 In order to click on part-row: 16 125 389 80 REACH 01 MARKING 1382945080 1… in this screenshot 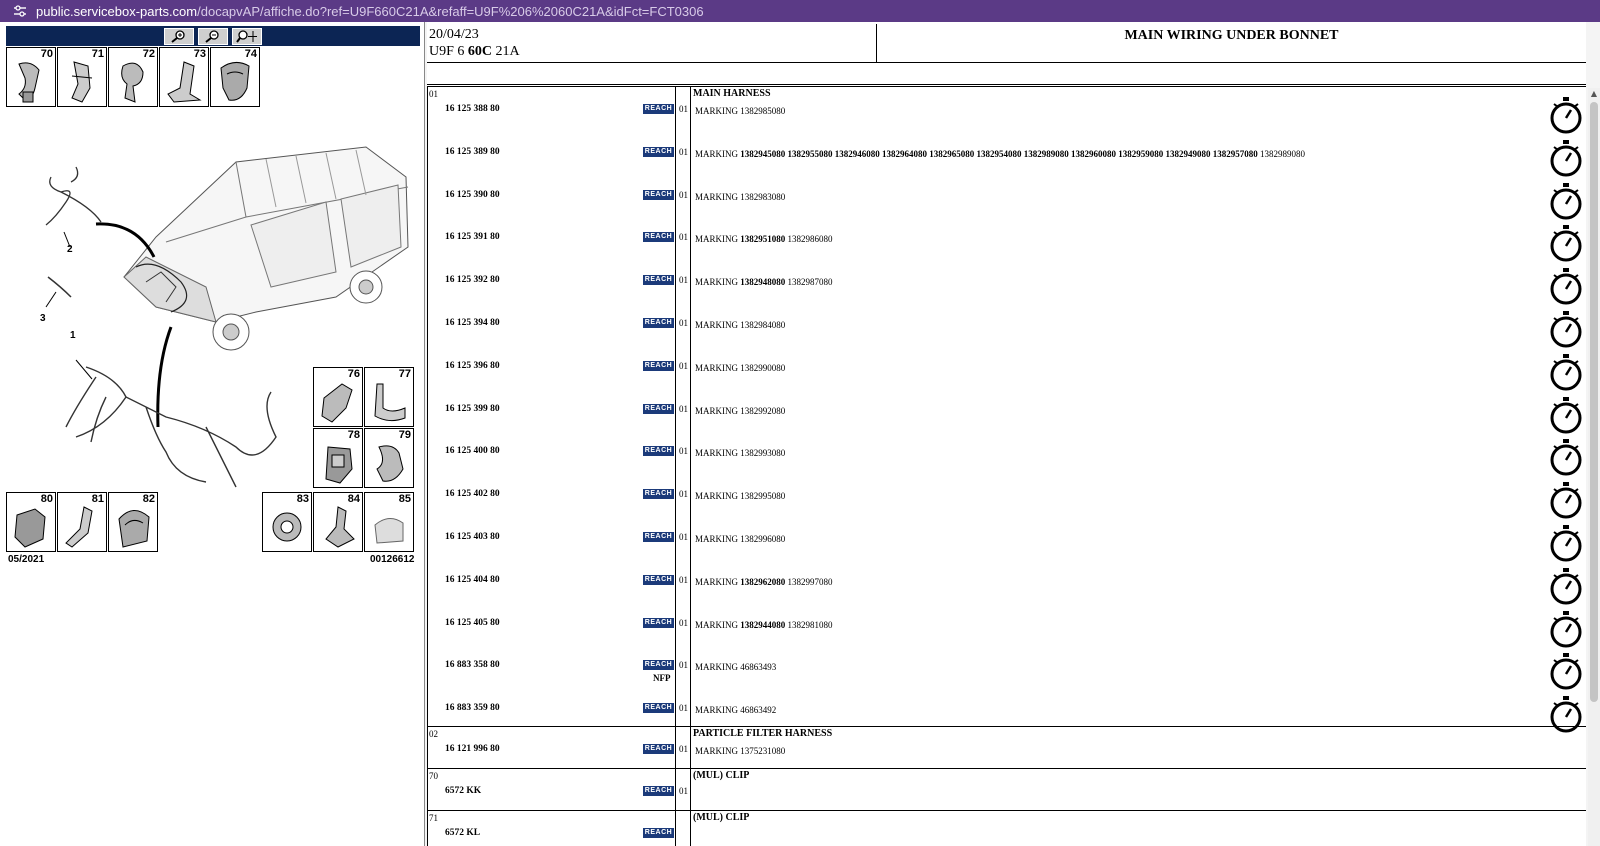, I will do `click(1006, 160)`.